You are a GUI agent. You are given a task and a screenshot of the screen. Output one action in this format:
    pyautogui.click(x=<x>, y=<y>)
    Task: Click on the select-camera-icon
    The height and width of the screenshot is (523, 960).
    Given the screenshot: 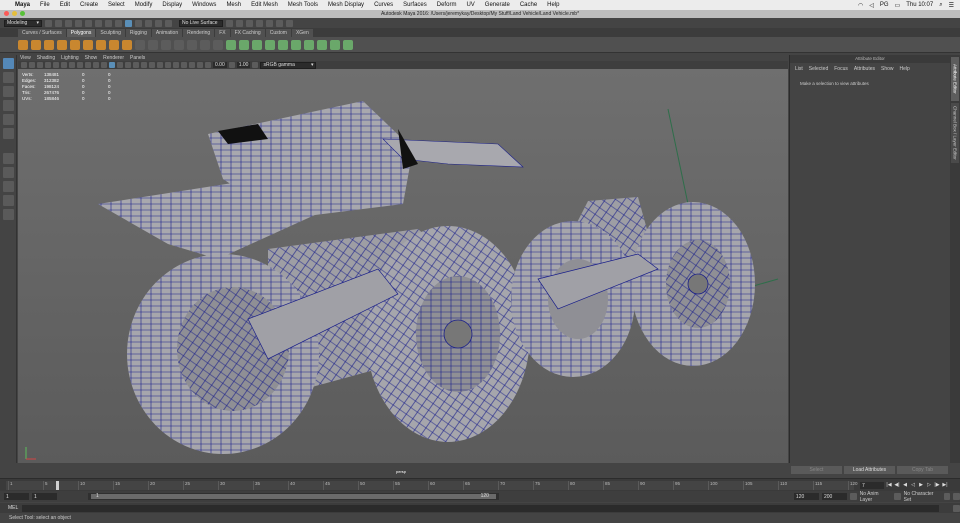 What is the action you would take?
    pyautogui.click(x=24, y=65)
    